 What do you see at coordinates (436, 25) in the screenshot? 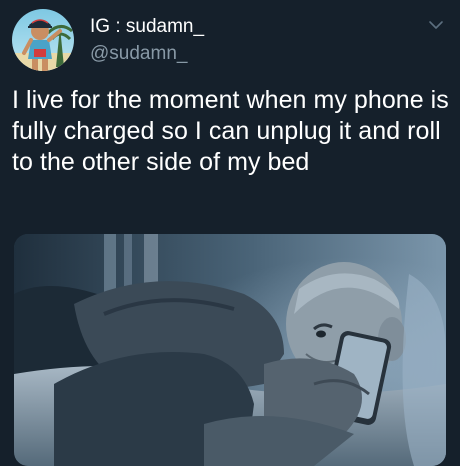
I see `chevron-down-icon` at bounding box center [436, 25].